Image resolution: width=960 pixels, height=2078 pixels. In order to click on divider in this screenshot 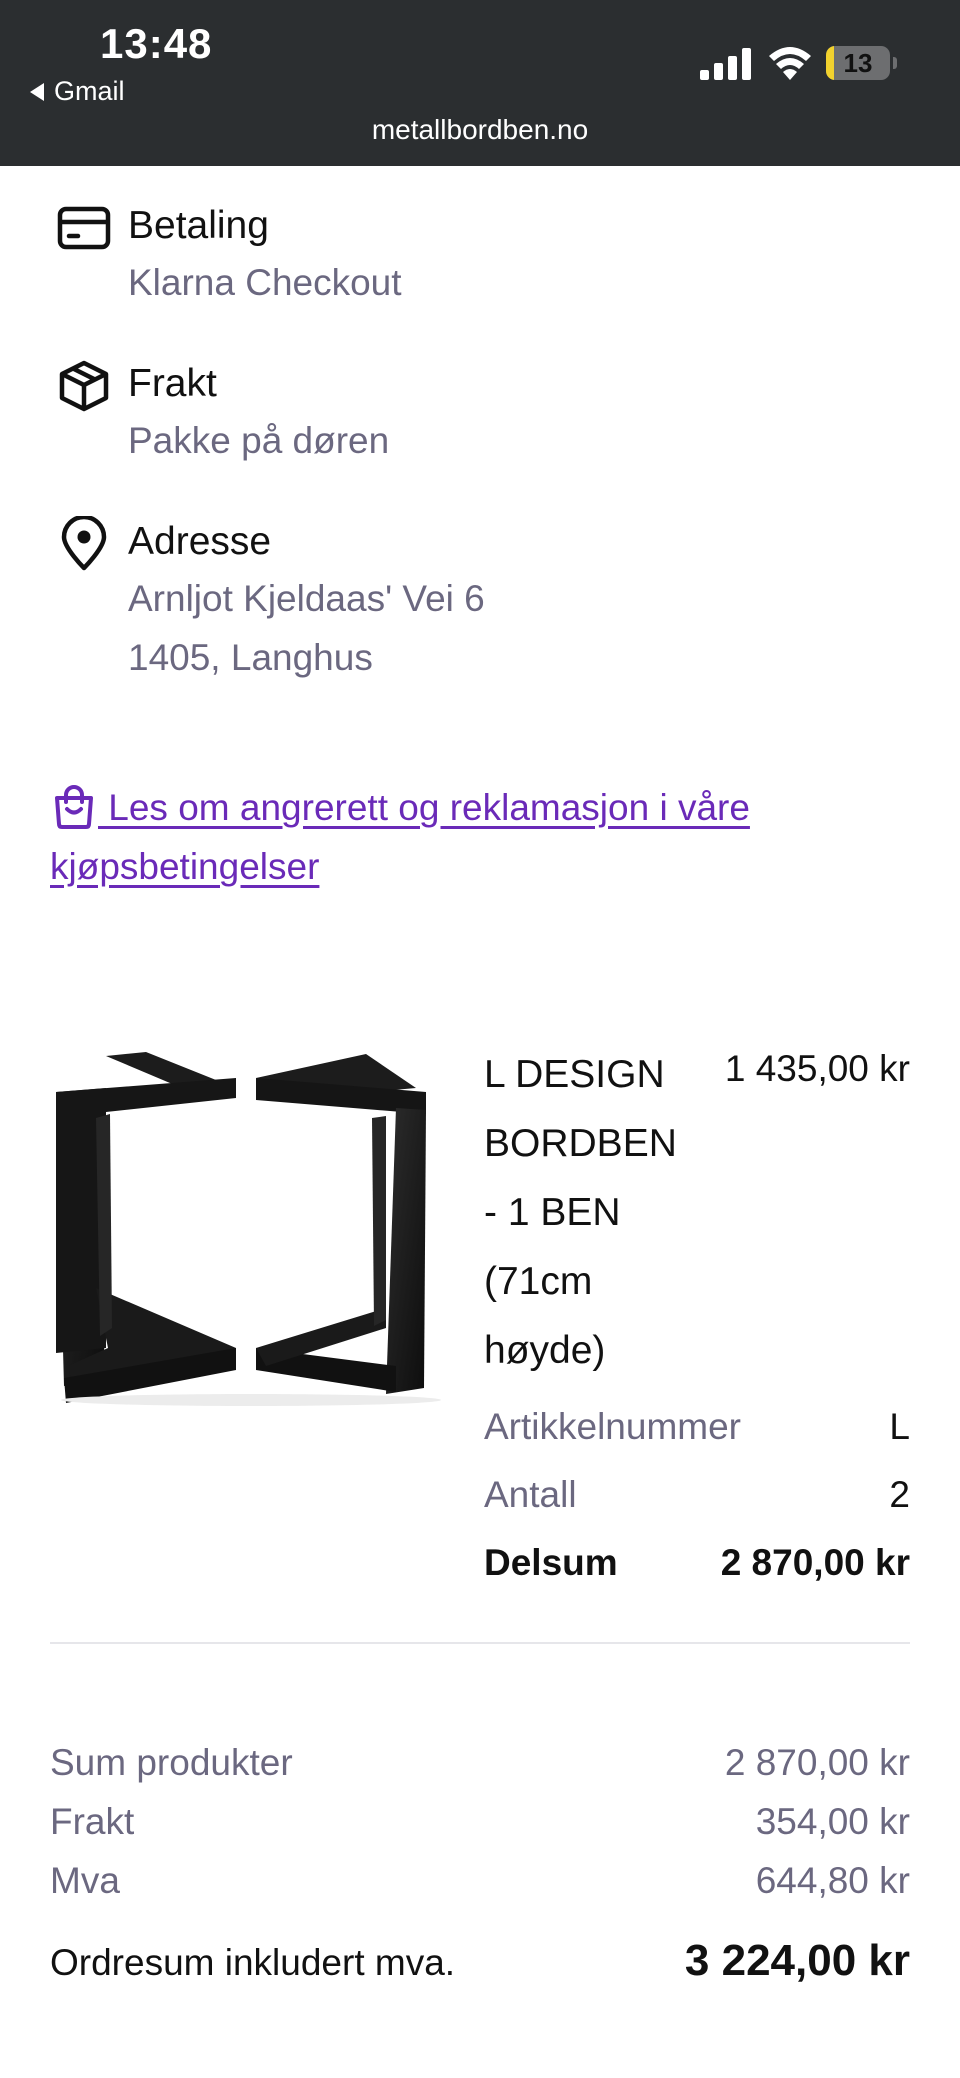, I will do `click(480, 1643)`.